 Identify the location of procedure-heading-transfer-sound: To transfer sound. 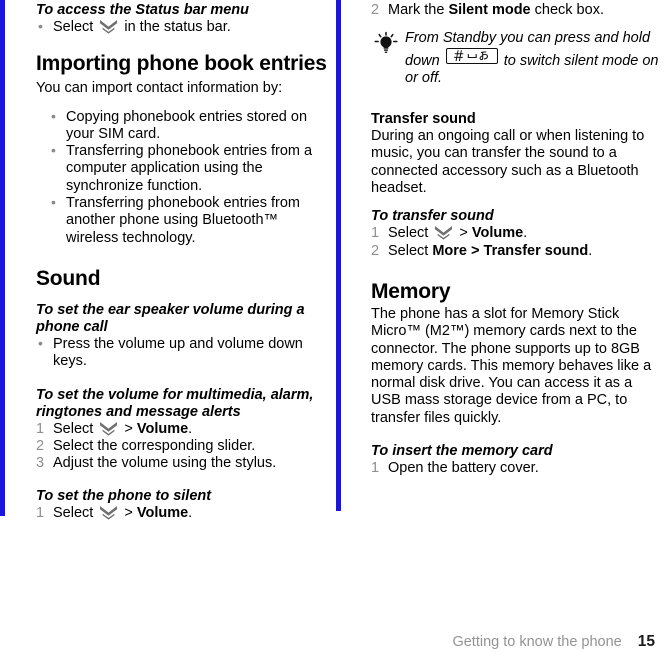
(432, 216).